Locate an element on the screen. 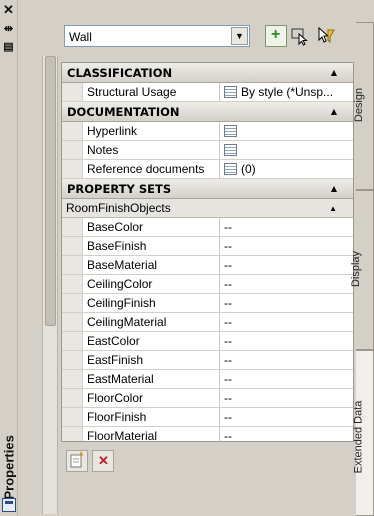 Image resolution: width=374 pixels, height=516 pixels. property-name: Reference documents is located at coordinates (151, 169).